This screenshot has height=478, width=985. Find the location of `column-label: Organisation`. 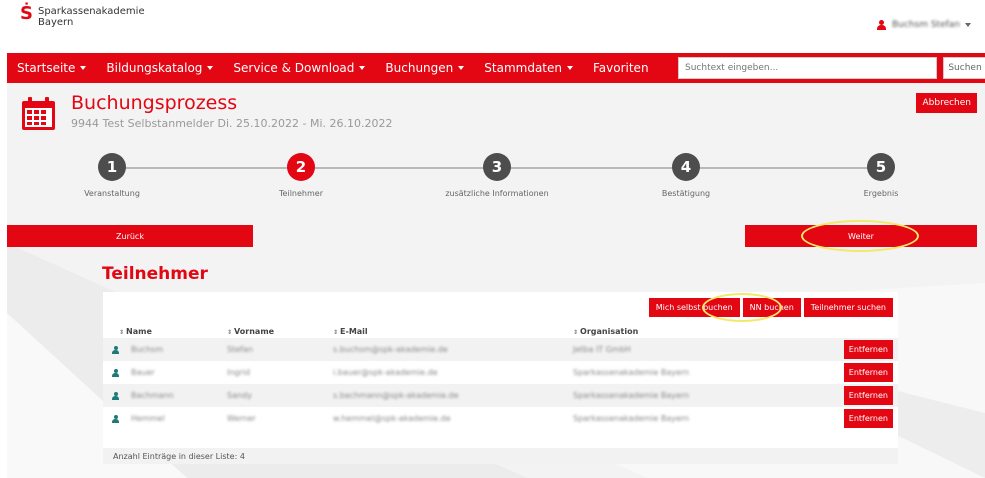

column-label: Organisation is located at coordinates (609, 331).